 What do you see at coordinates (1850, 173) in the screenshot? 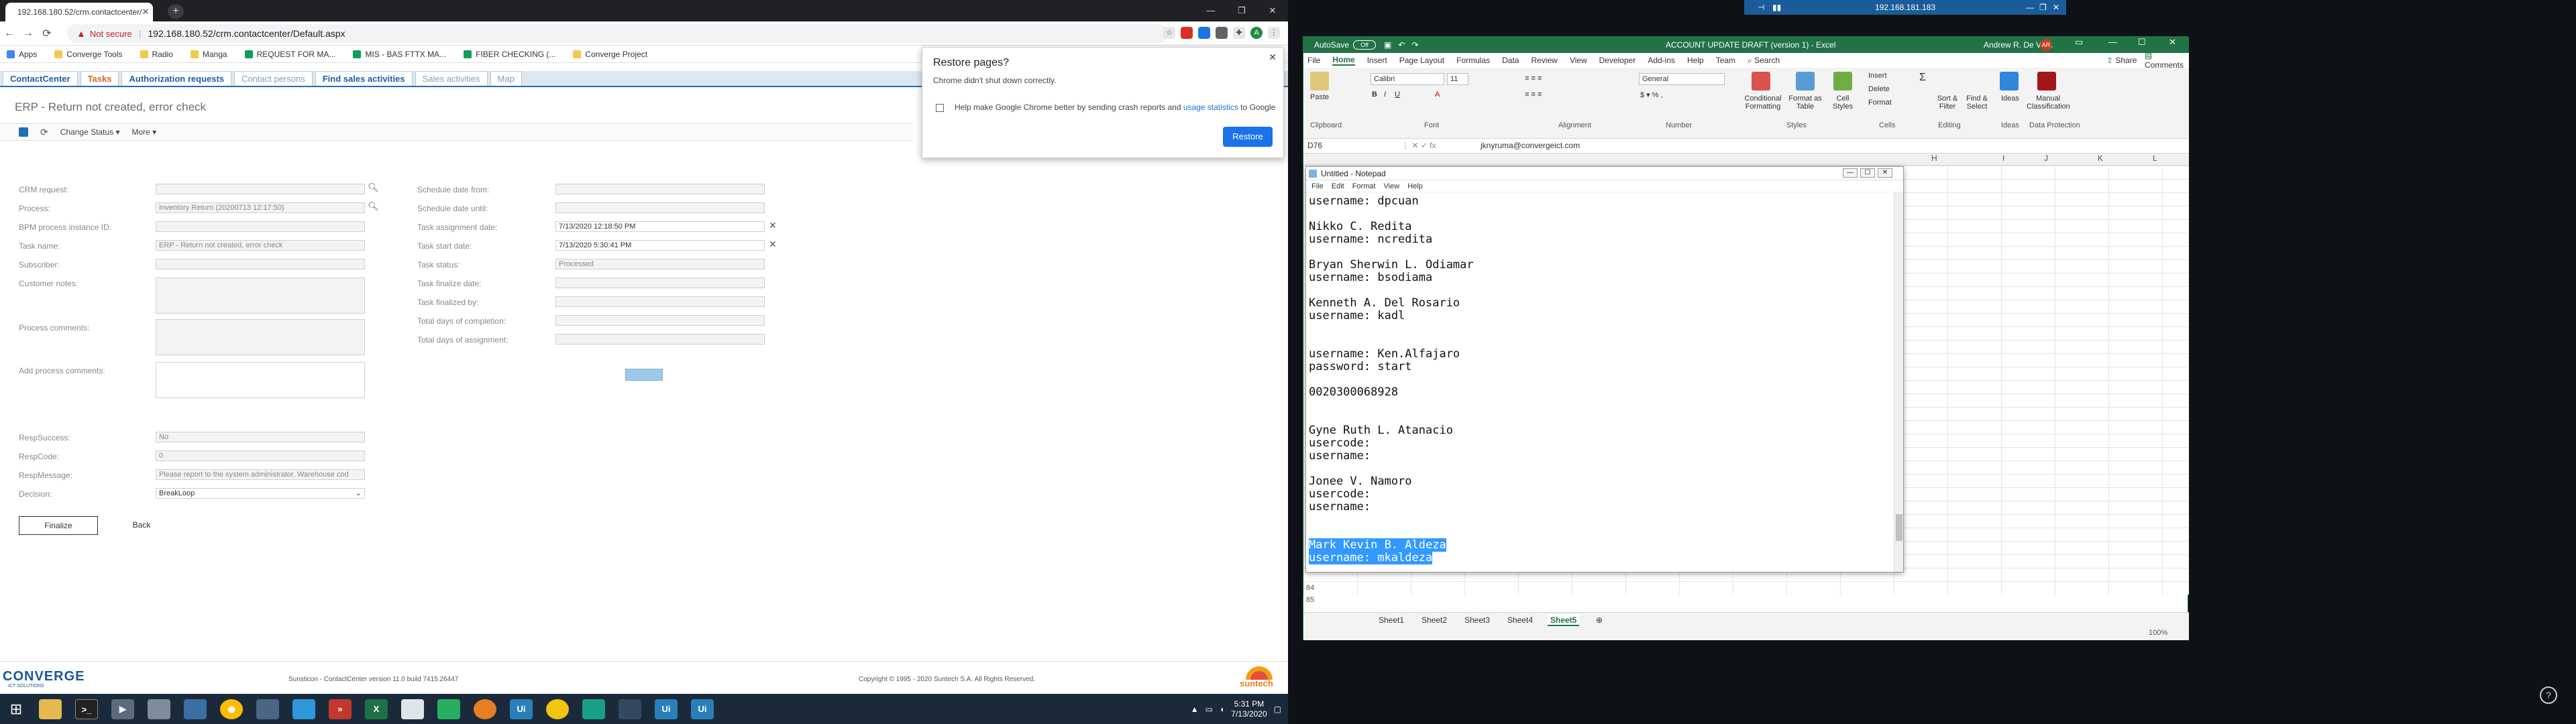
I see `minimize-icon: —` at bounding box center [1850, 173].